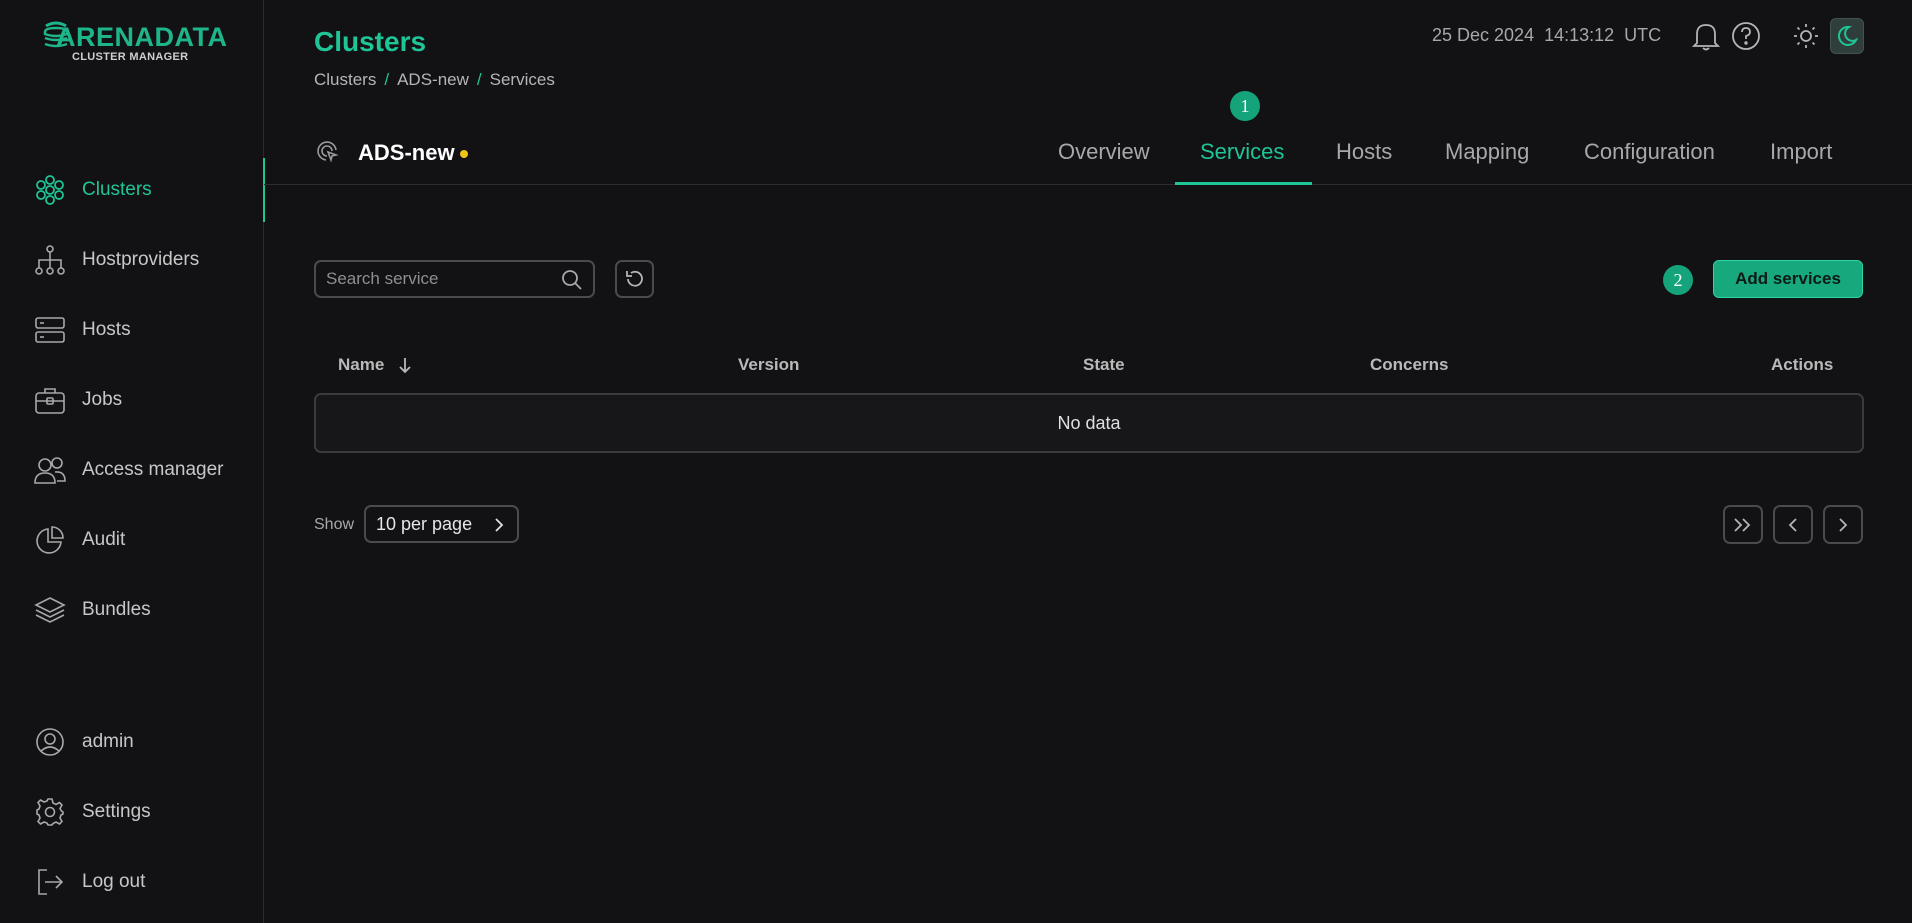  Describe the element at coordinates (1643, 35) in the screenshot. I see `timezone: UTC` at that location.